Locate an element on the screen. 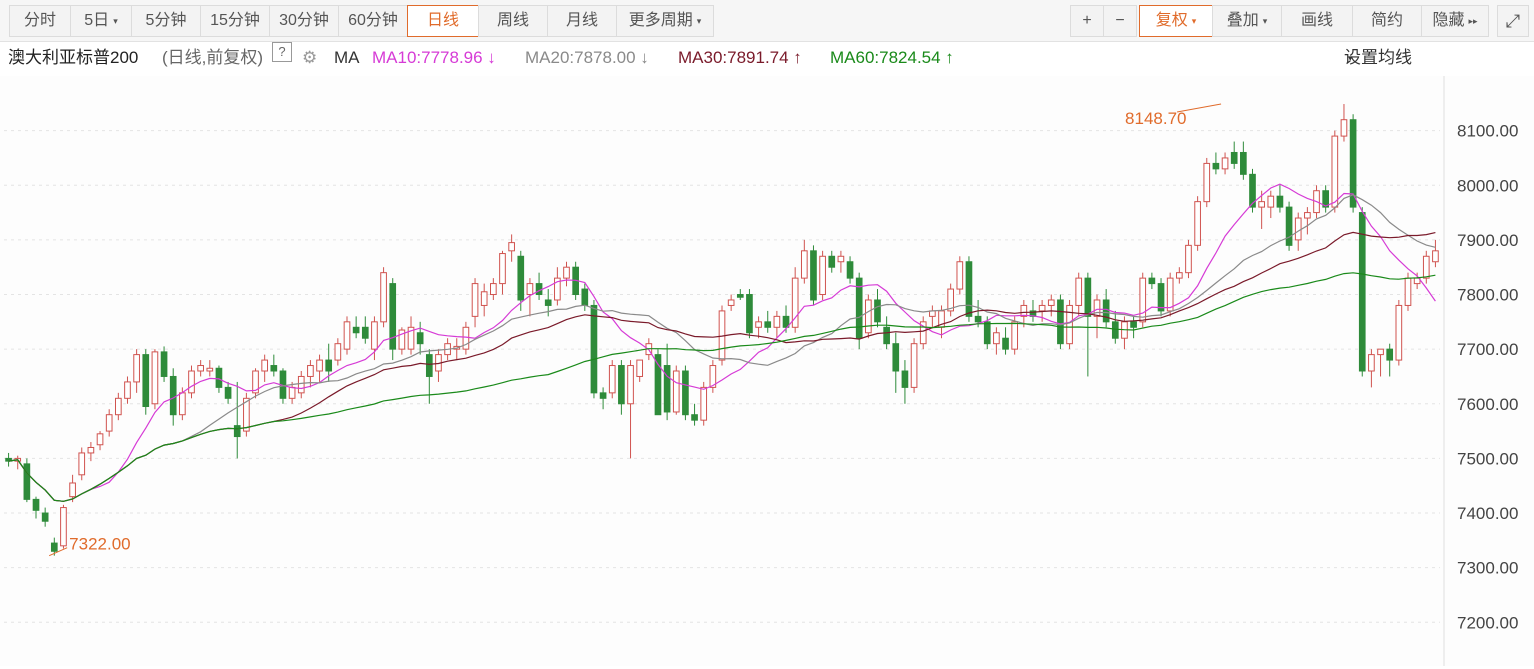  low-annotation: 7322.00 is located at coordinates (99, 544).